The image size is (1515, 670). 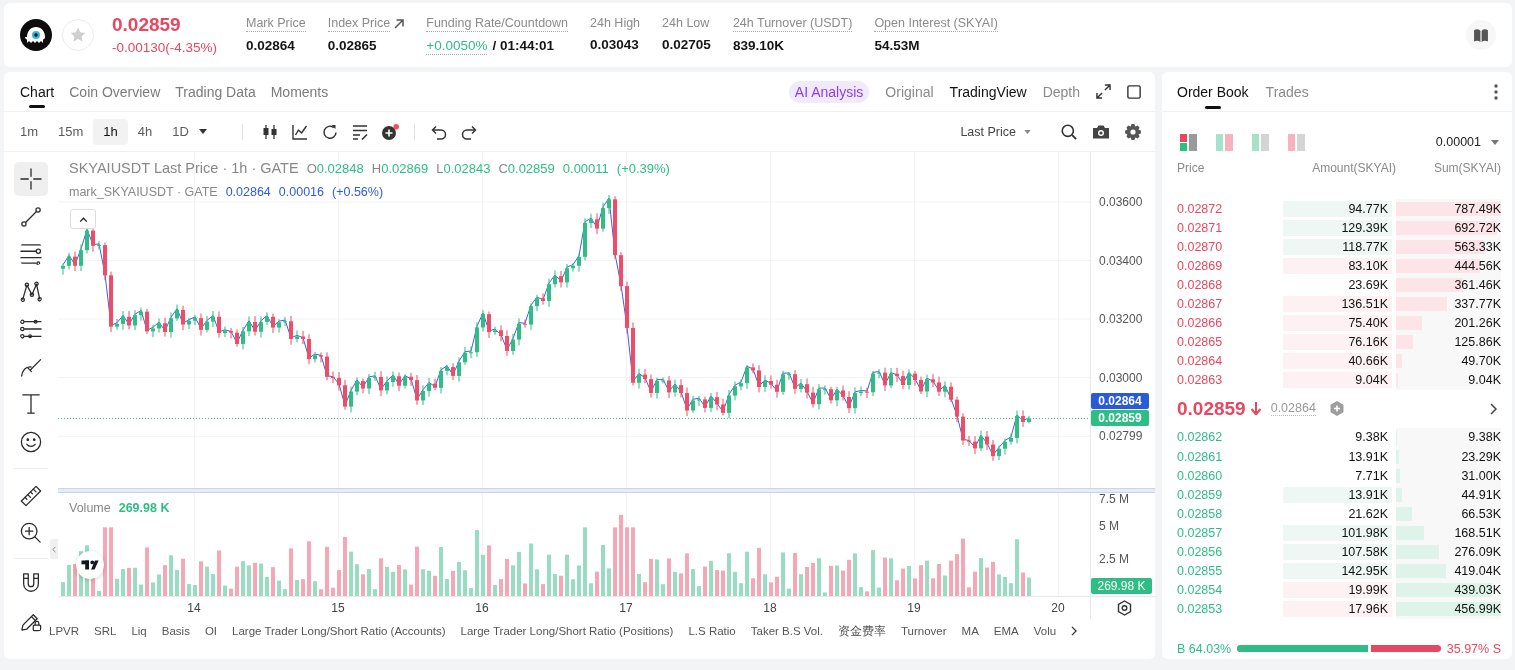 What do you see at coordinates (31, 329) in the screenshot?
I see `dotted-lines-icon` at bounding box center [31, 329].